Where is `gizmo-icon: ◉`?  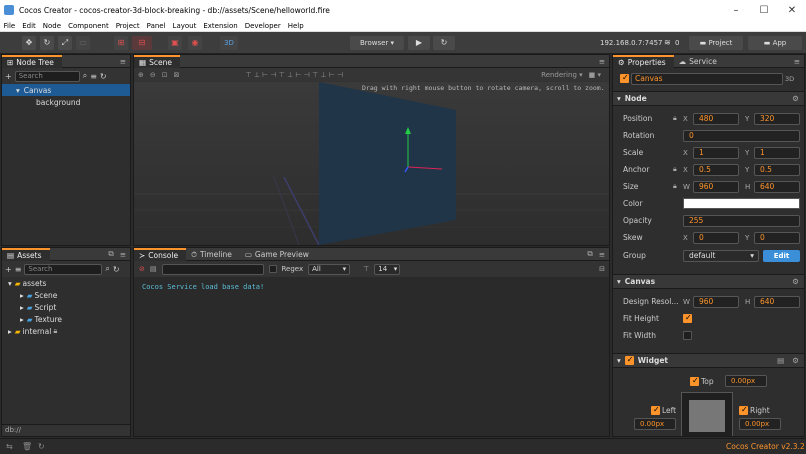 gizmo-icon: ◉ is located at coordinates (195, 43).